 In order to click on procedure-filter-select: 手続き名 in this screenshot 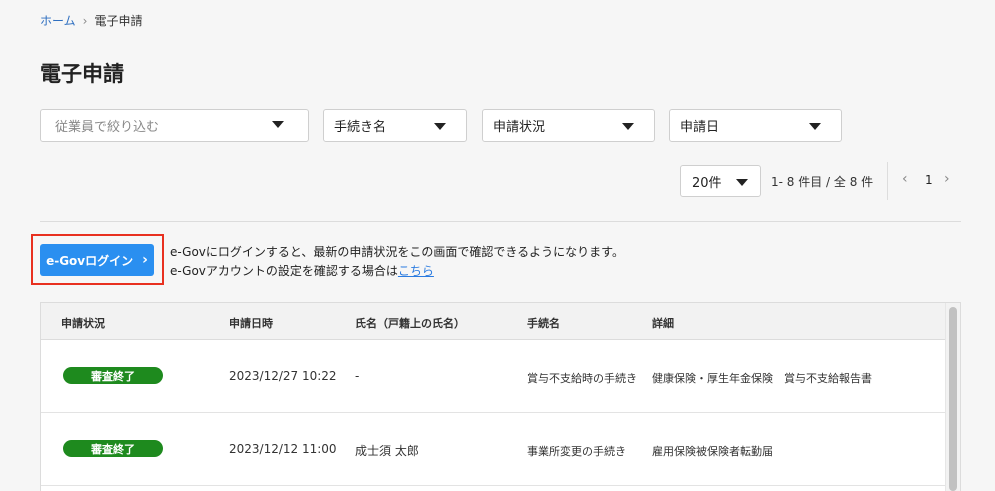, I will do `click(395, 125)`.